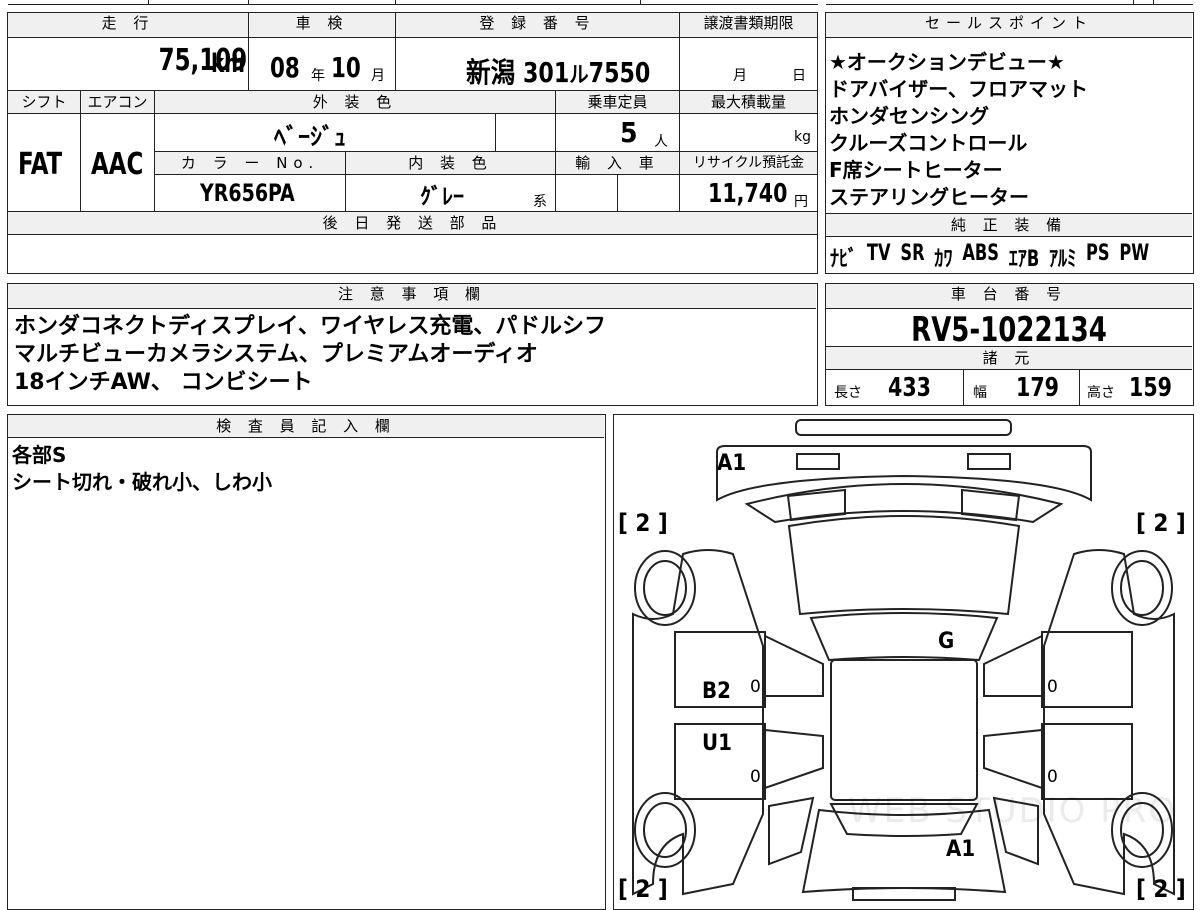  I want to click on capacity-header: 乗車定員, so click(617, 102).